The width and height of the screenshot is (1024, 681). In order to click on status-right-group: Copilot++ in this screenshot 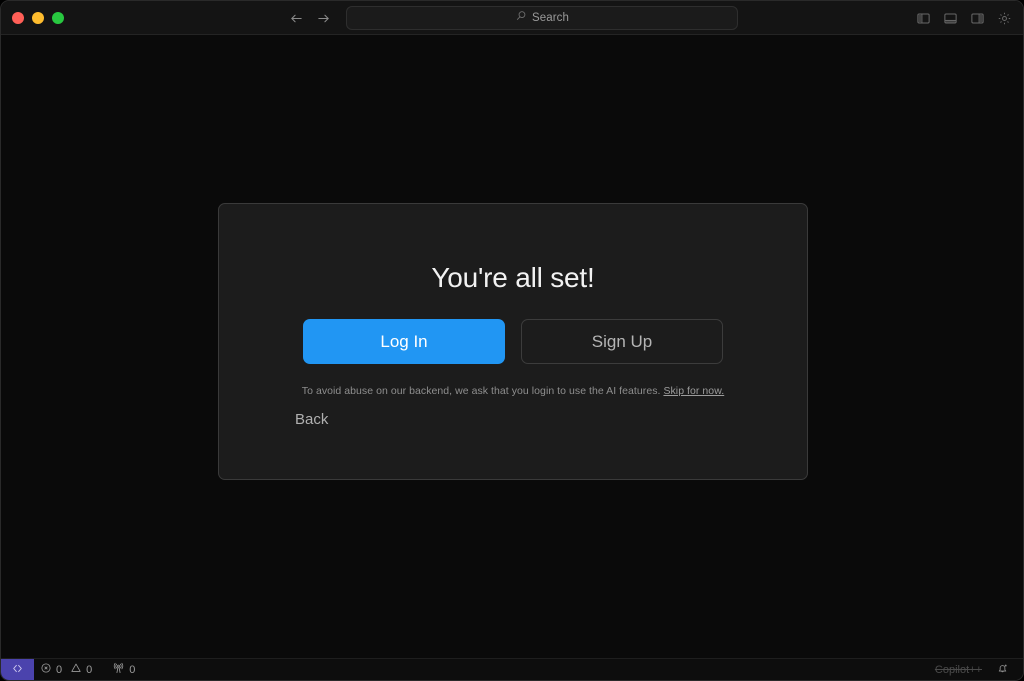, I will do `click(976, 669)`.